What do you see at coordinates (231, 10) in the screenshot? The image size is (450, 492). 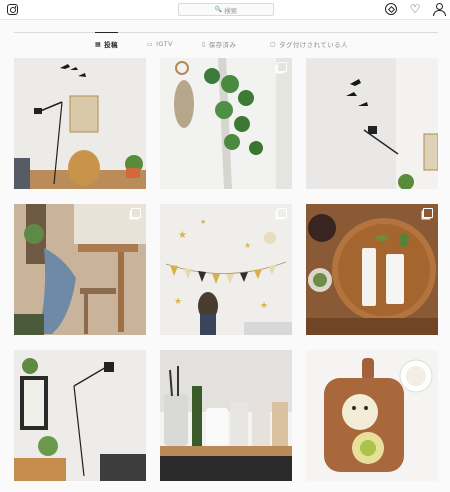 I see `search-placeholder: 検索` at bounding box center [231, 10].